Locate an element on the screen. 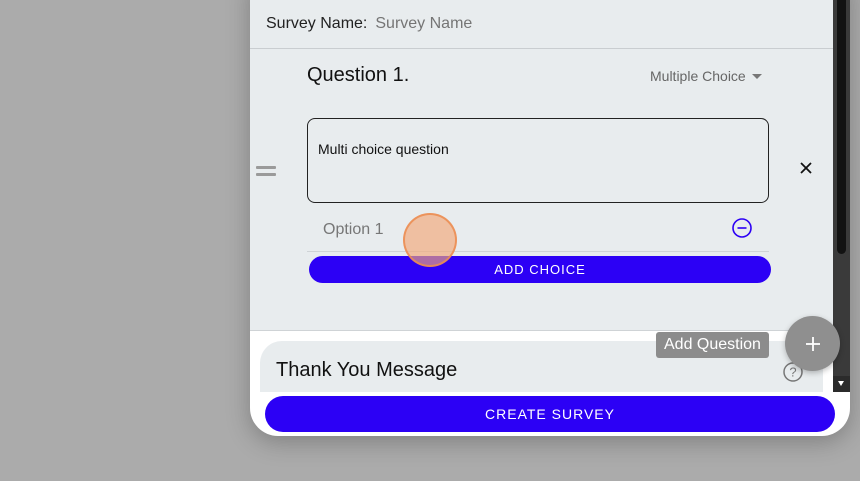 The image size is (860, 481). delete-question-button is located at coordinates (806, 168).